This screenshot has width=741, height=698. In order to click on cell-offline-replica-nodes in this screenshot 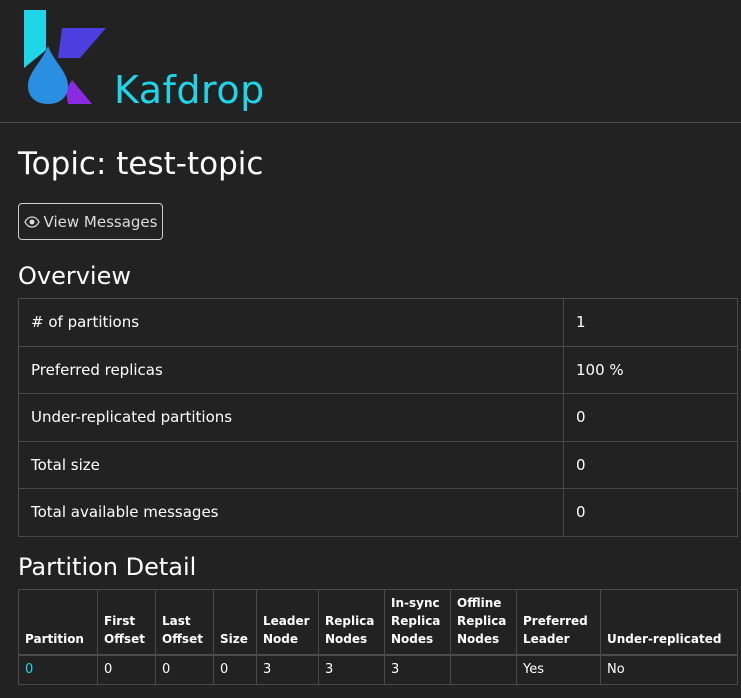, I will do `click(483, 669)`.